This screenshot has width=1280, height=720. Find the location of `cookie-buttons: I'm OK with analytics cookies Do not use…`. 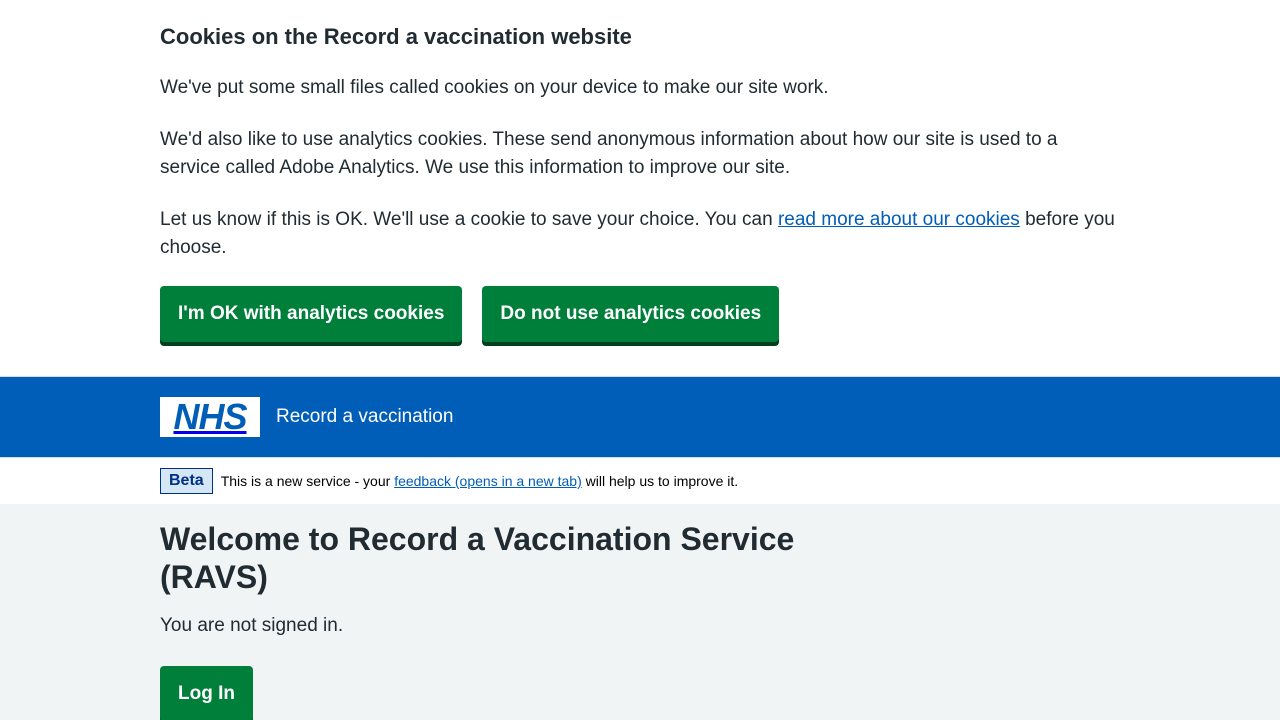

cookie-buttons: I'm OK with analytics cookies Do not use… is located at coordinates (640, 314).